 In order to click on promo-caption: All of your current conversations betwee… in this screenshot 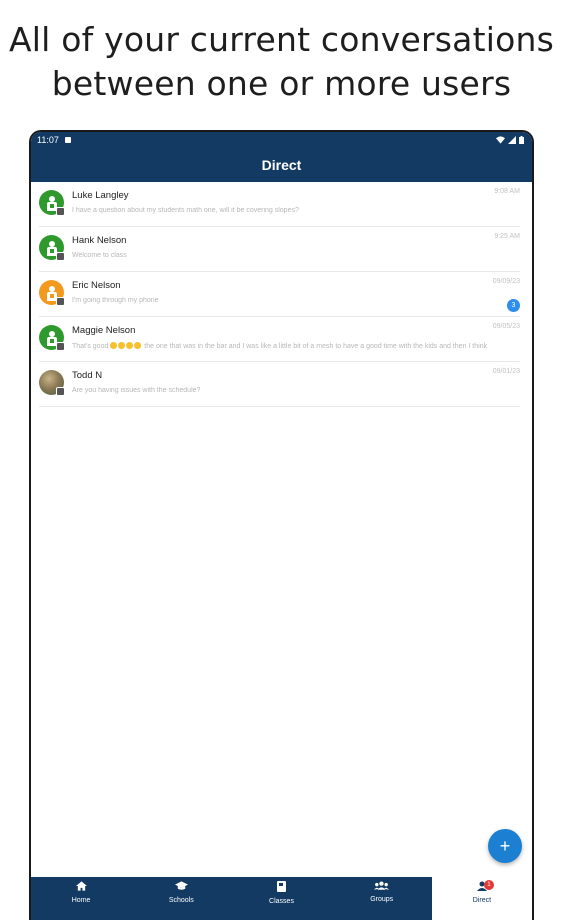, I will do `click(281, 62)`.